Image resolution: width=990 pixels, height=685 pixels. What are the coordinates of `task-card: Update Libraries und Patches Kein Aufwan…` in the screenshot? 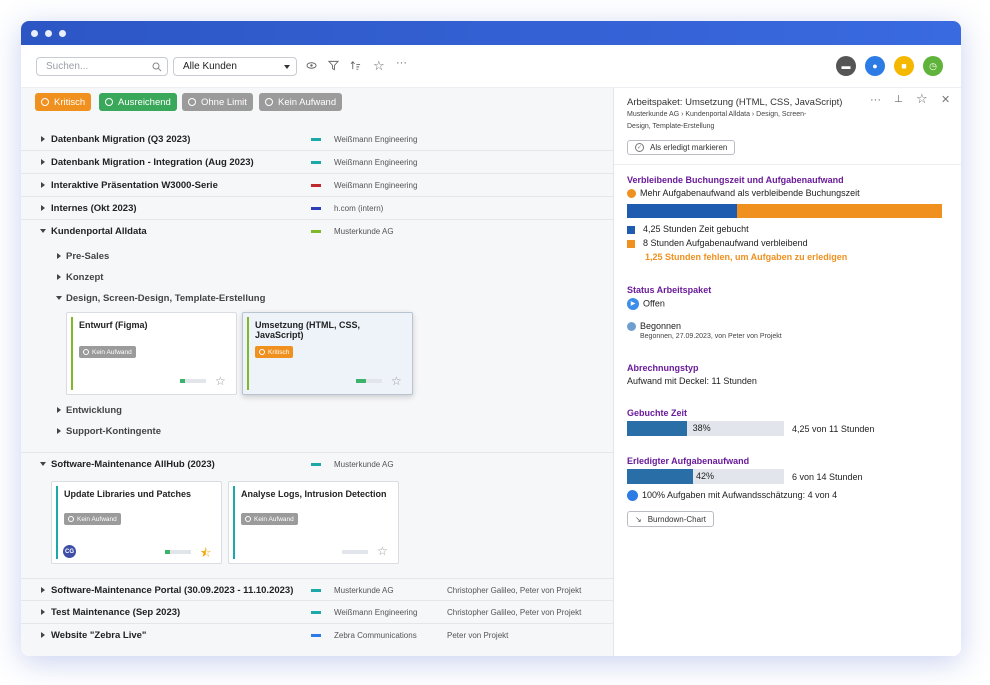 It's located at (136, 522).